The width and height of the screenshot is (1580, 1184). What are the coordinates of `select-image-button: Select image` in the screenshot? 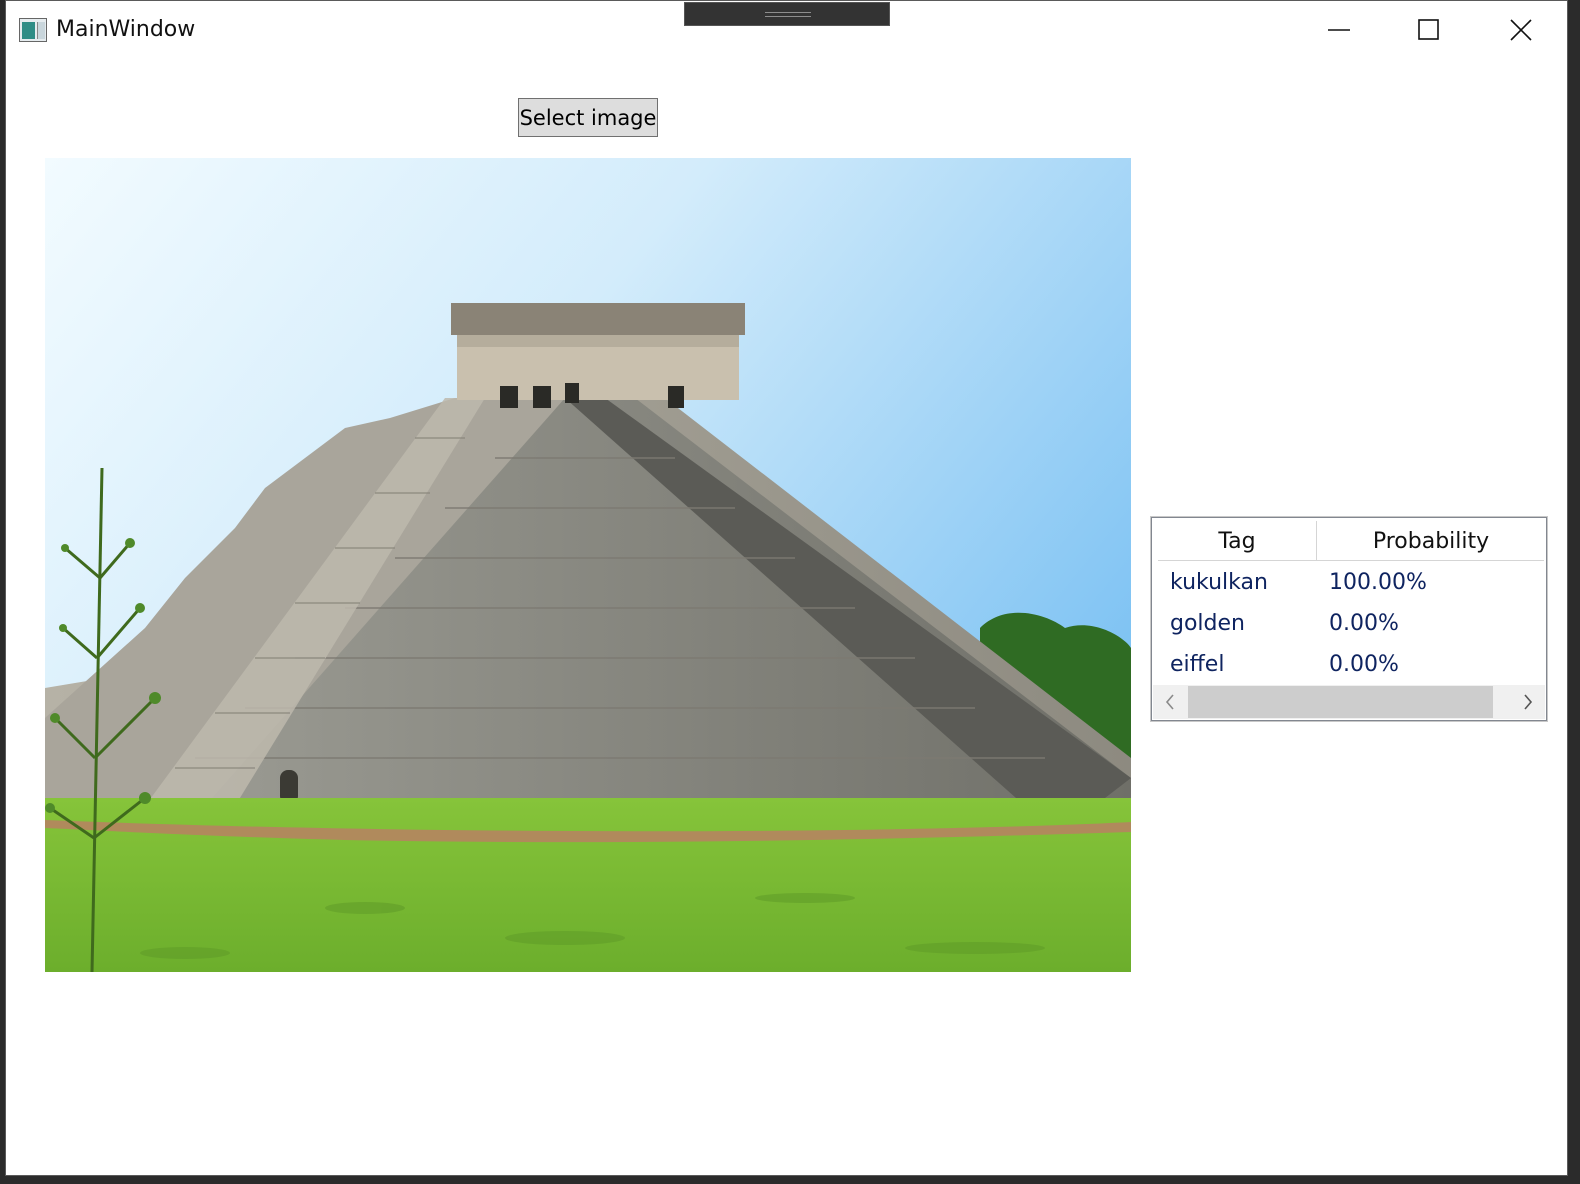 It's located at (588, 117).